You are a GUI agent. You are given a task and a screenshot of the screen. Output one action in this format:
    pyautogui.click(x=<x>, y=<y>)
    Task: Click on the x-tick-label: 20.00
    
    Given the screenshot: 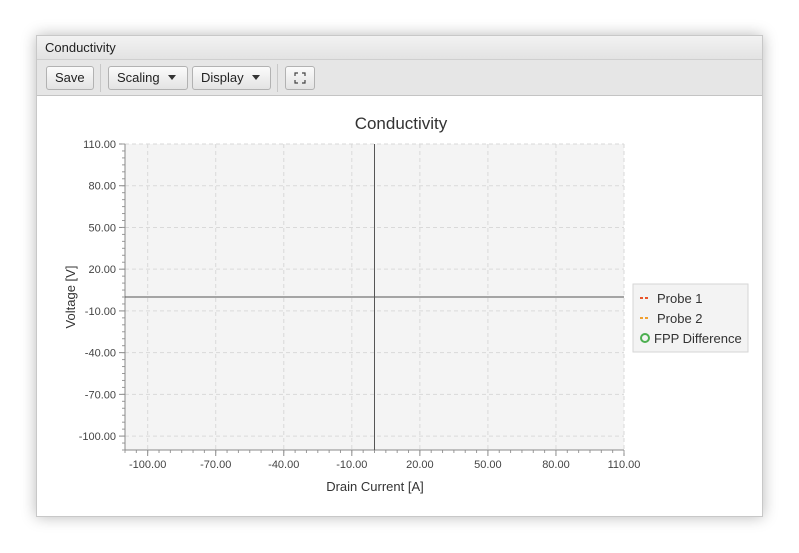 What is the action you would take?
    pyautogui.click(x=420, y=465)
    